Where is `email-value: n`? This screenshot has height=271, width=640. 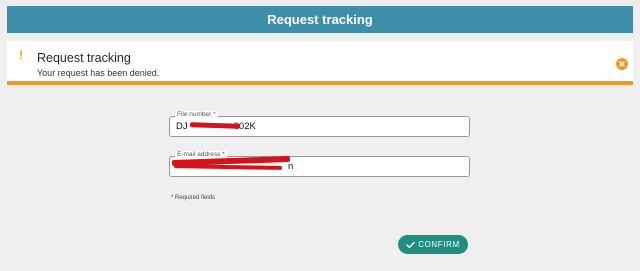
email-value: n is located at coordinates (290, 166).